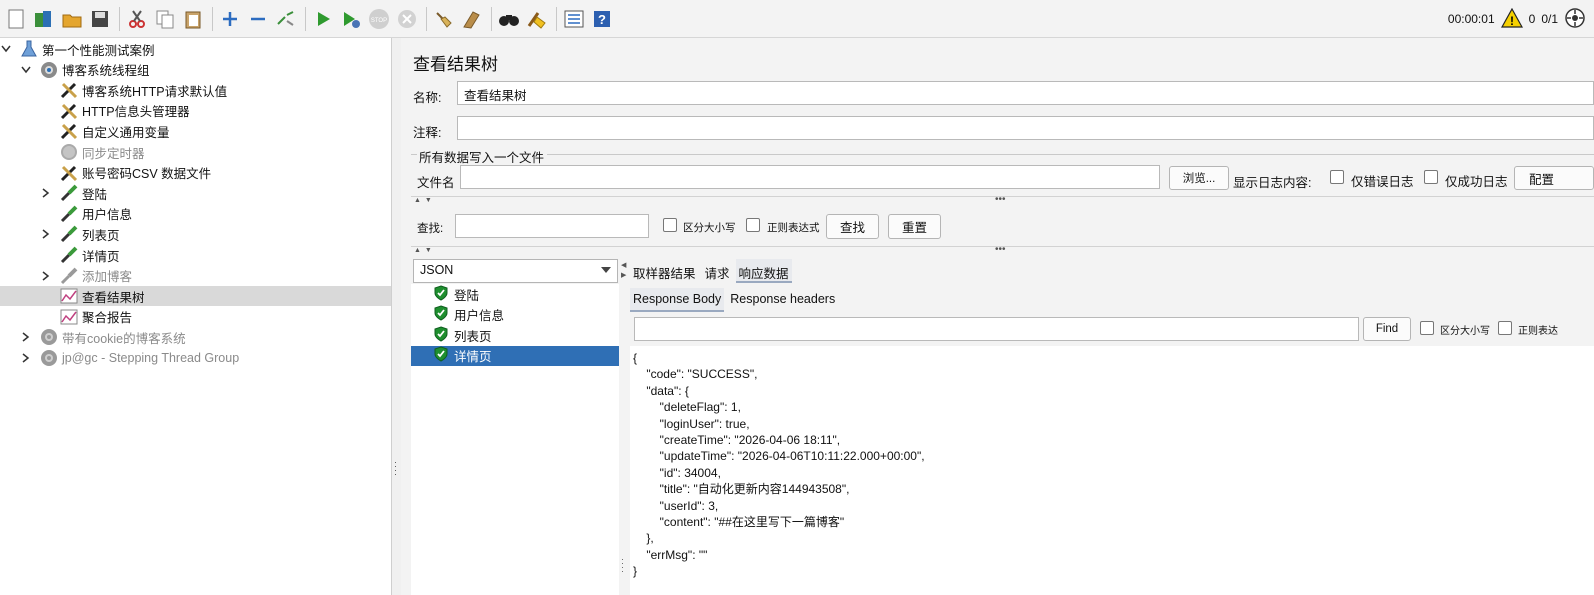  I want to click on tree-item: 第一个性能测试案例, so click(78, 49).